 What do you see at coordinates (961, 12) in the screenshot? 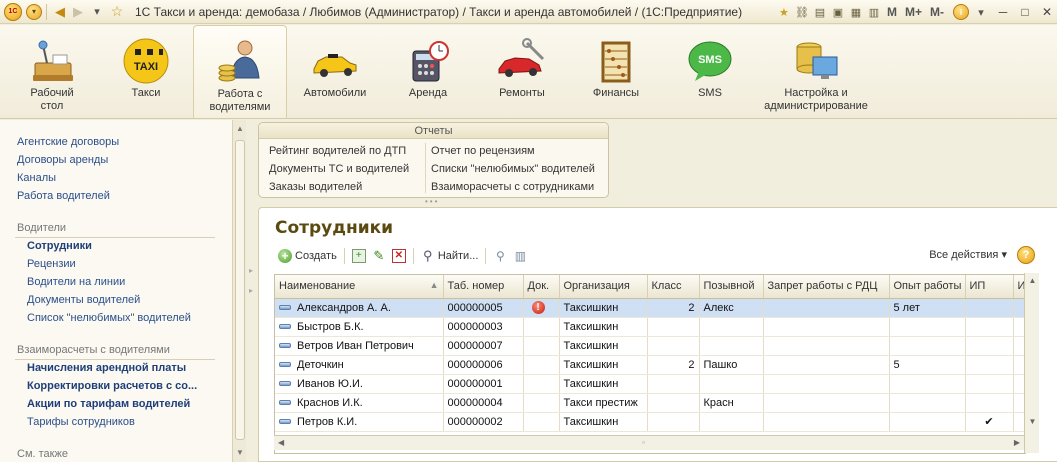
I see `info-icon: i` at bounding box center [961, 12].